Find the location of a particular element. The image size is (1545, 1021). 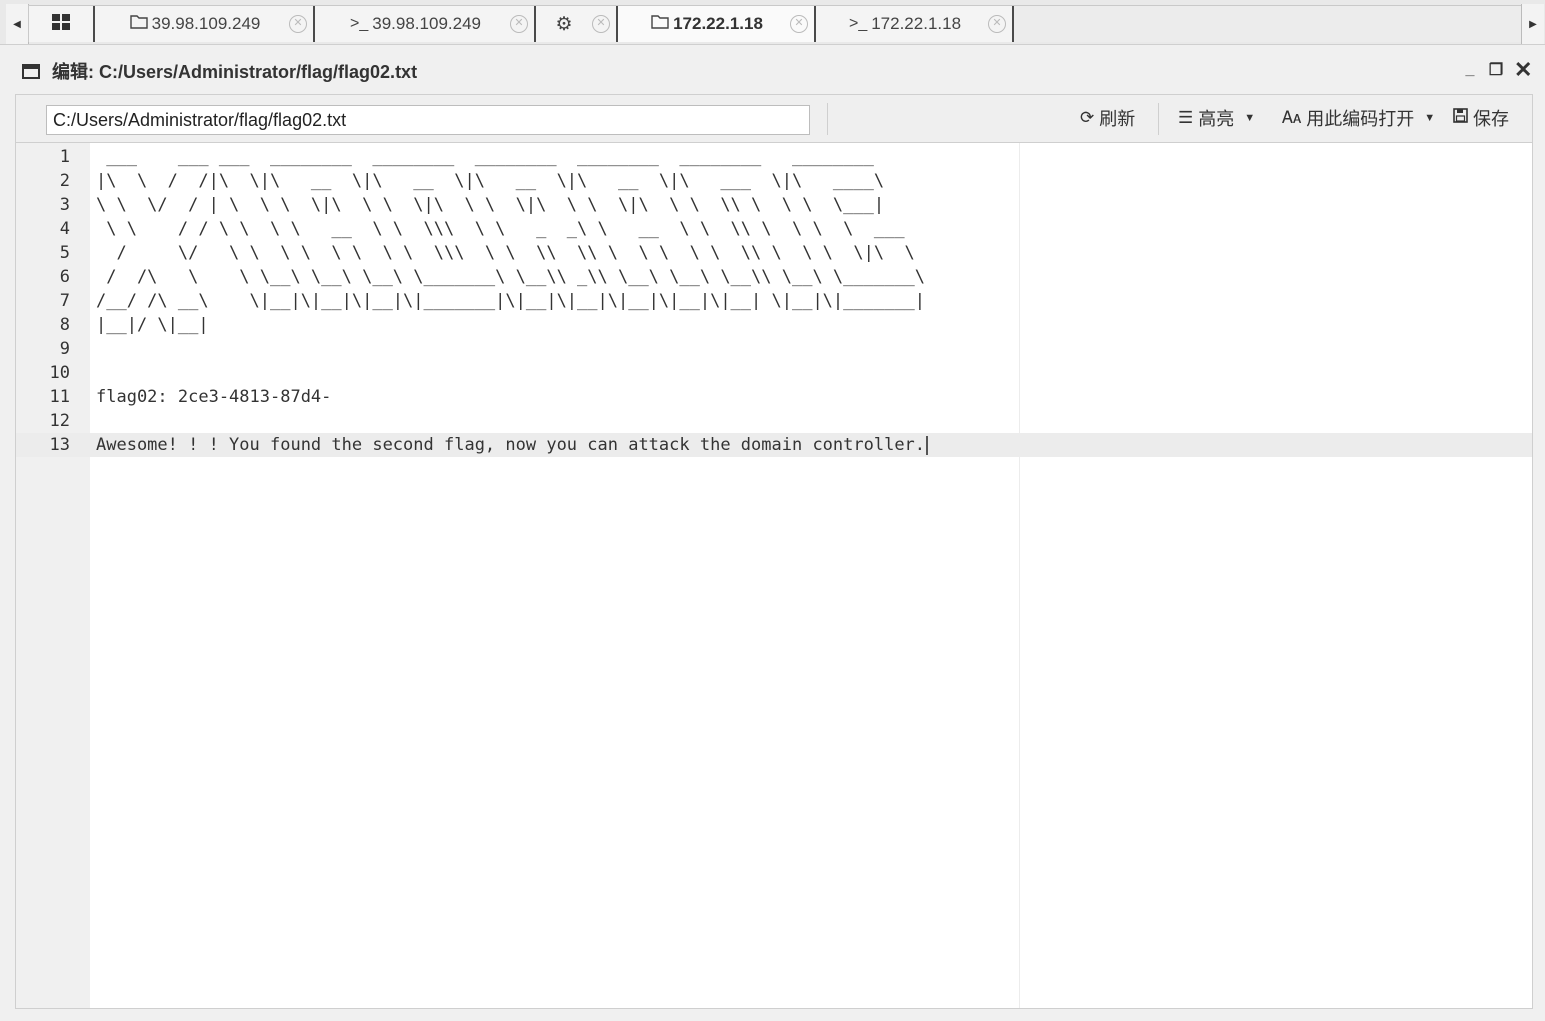

refresh-label: 刷新 is located at coordinates (1117, 119).